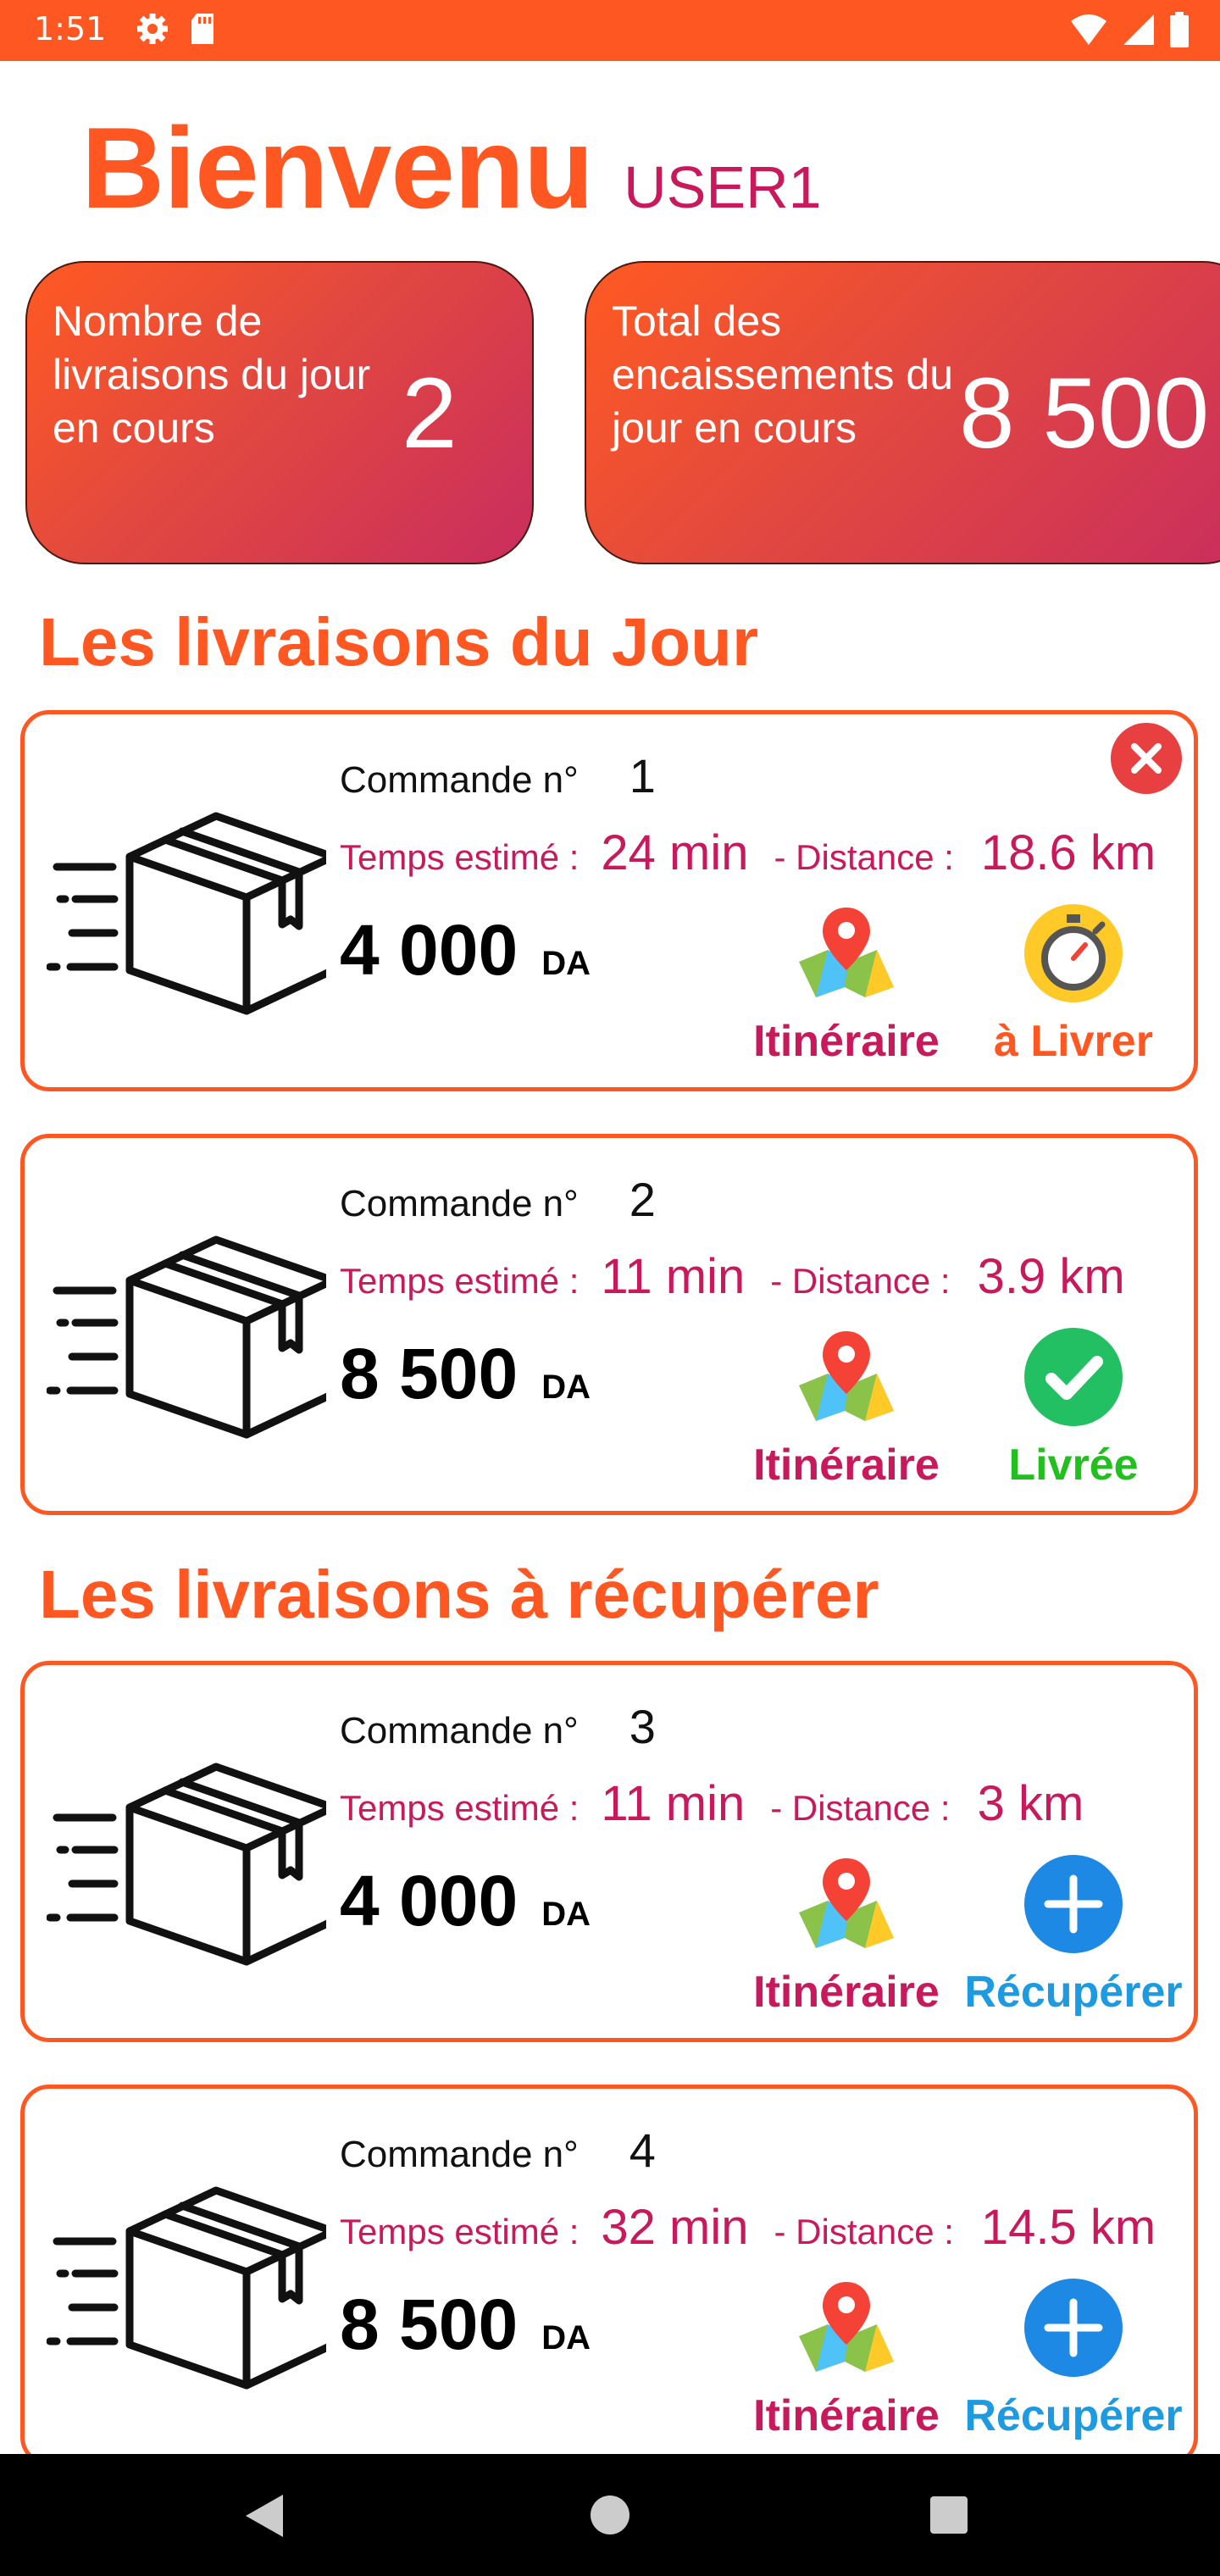  I want to click on sd-card-icon, so click(202, 29).